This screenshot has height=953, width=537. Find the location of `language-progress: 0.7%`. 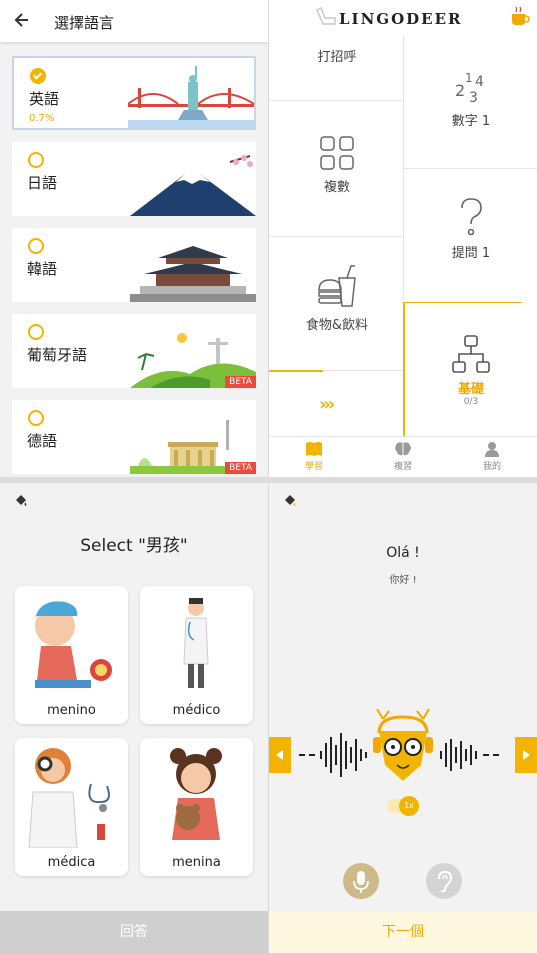

language-progress: 0.7% is located at coordinates (42, 118).